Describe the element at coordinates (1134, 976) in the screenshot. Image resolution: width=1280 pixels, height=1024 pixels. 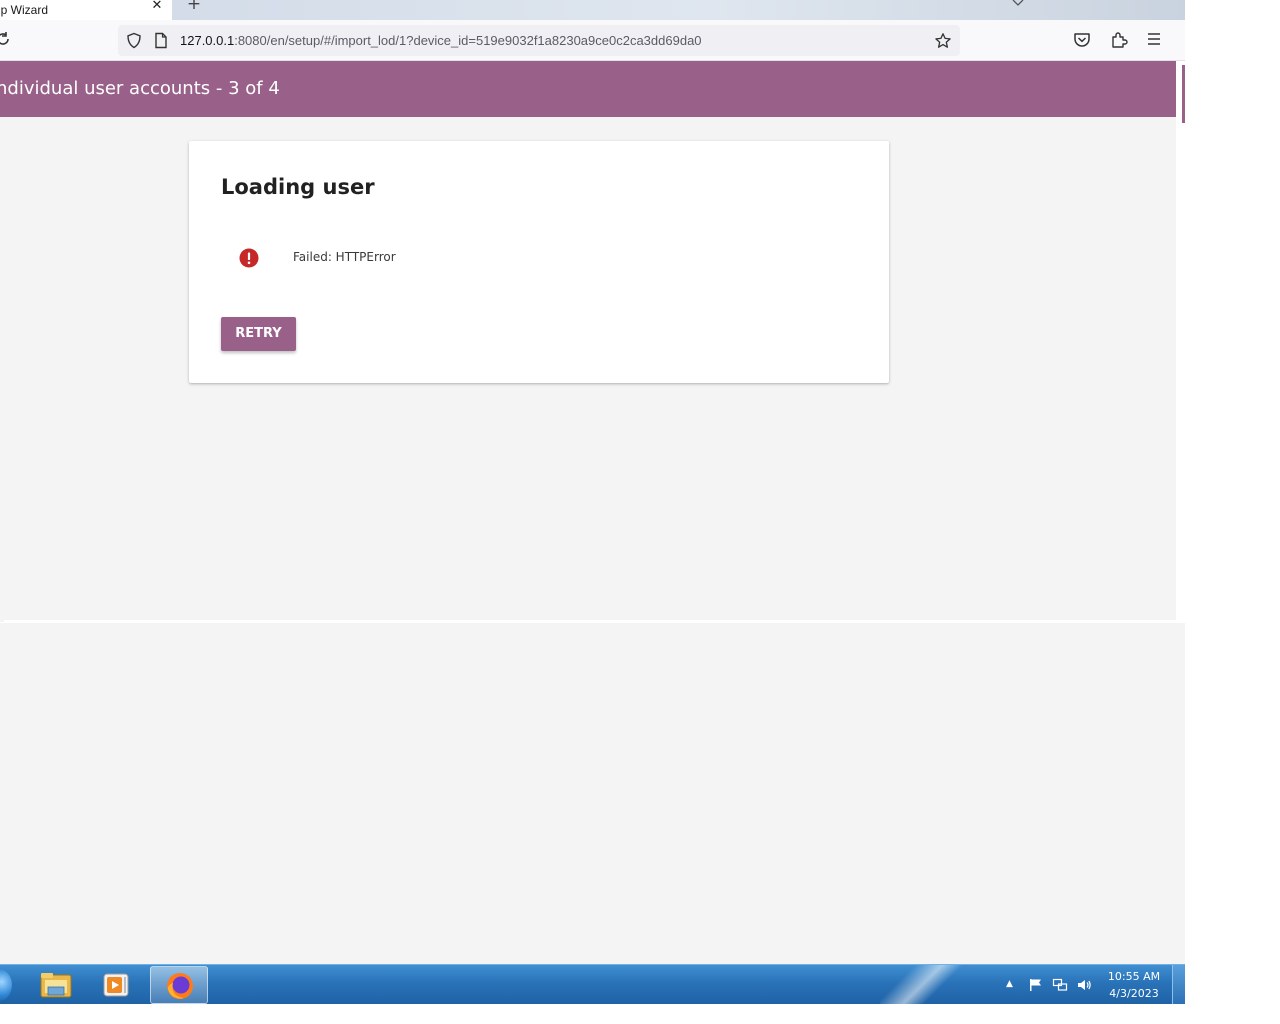
I see `clock-time: 10:55 AM` at that location.